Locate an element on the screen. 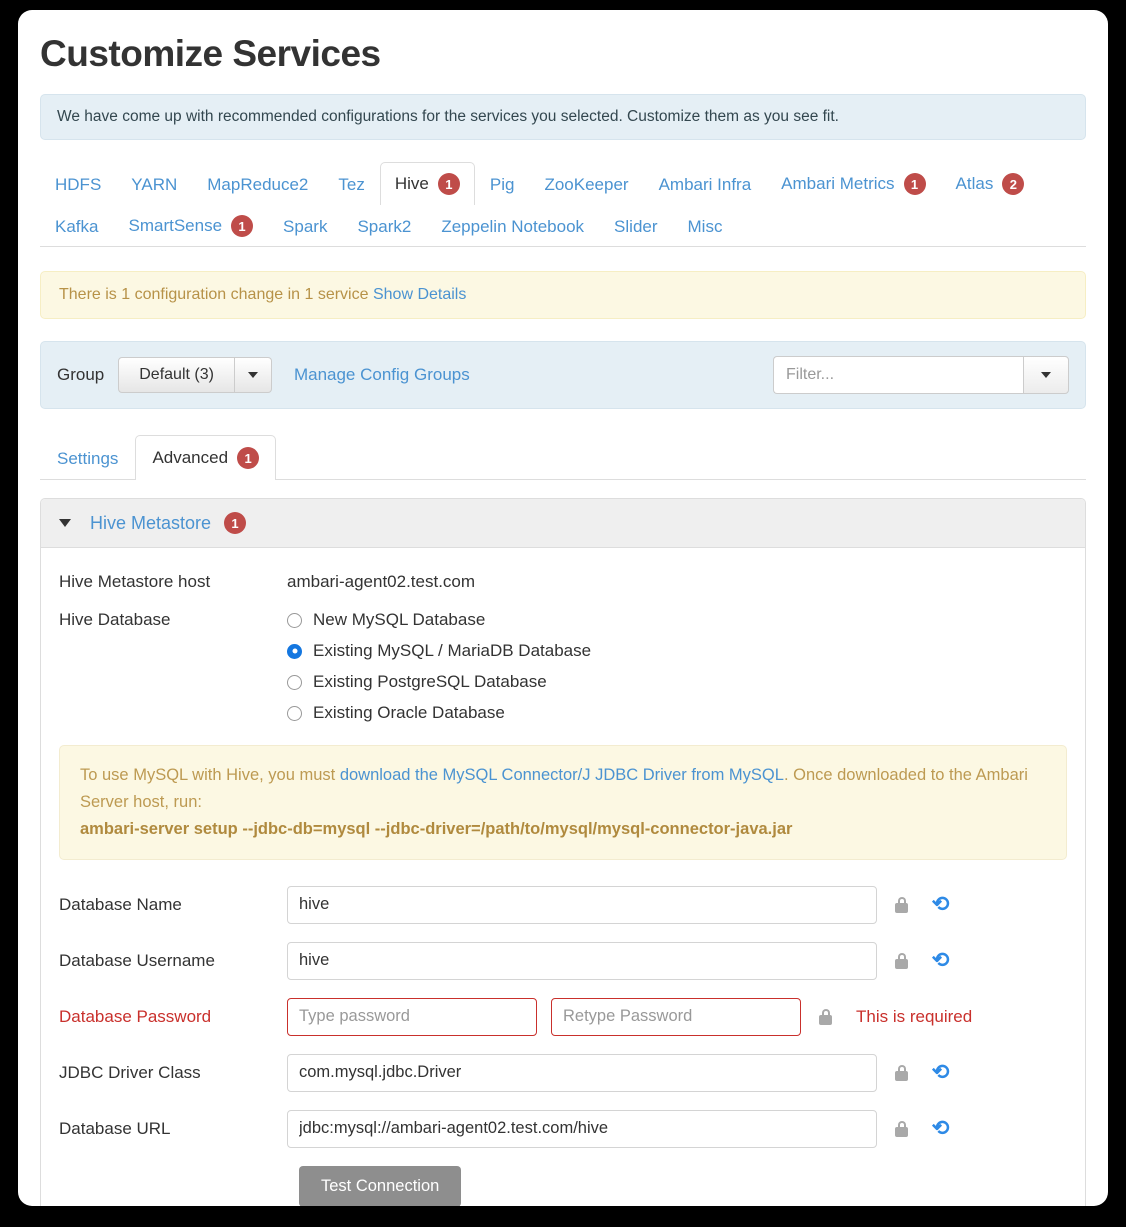 Image resolution: width=1126 pixels, height=1227 pixels. hive-metastore-panel-title: Hive Metastore is located at coordinates (150, 523).